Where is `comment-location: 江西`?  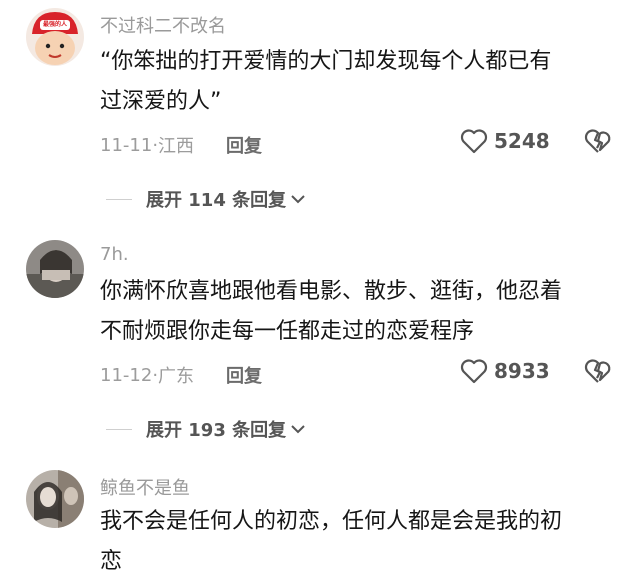
comment-location: 江西 is located at coordinates (176, 146).